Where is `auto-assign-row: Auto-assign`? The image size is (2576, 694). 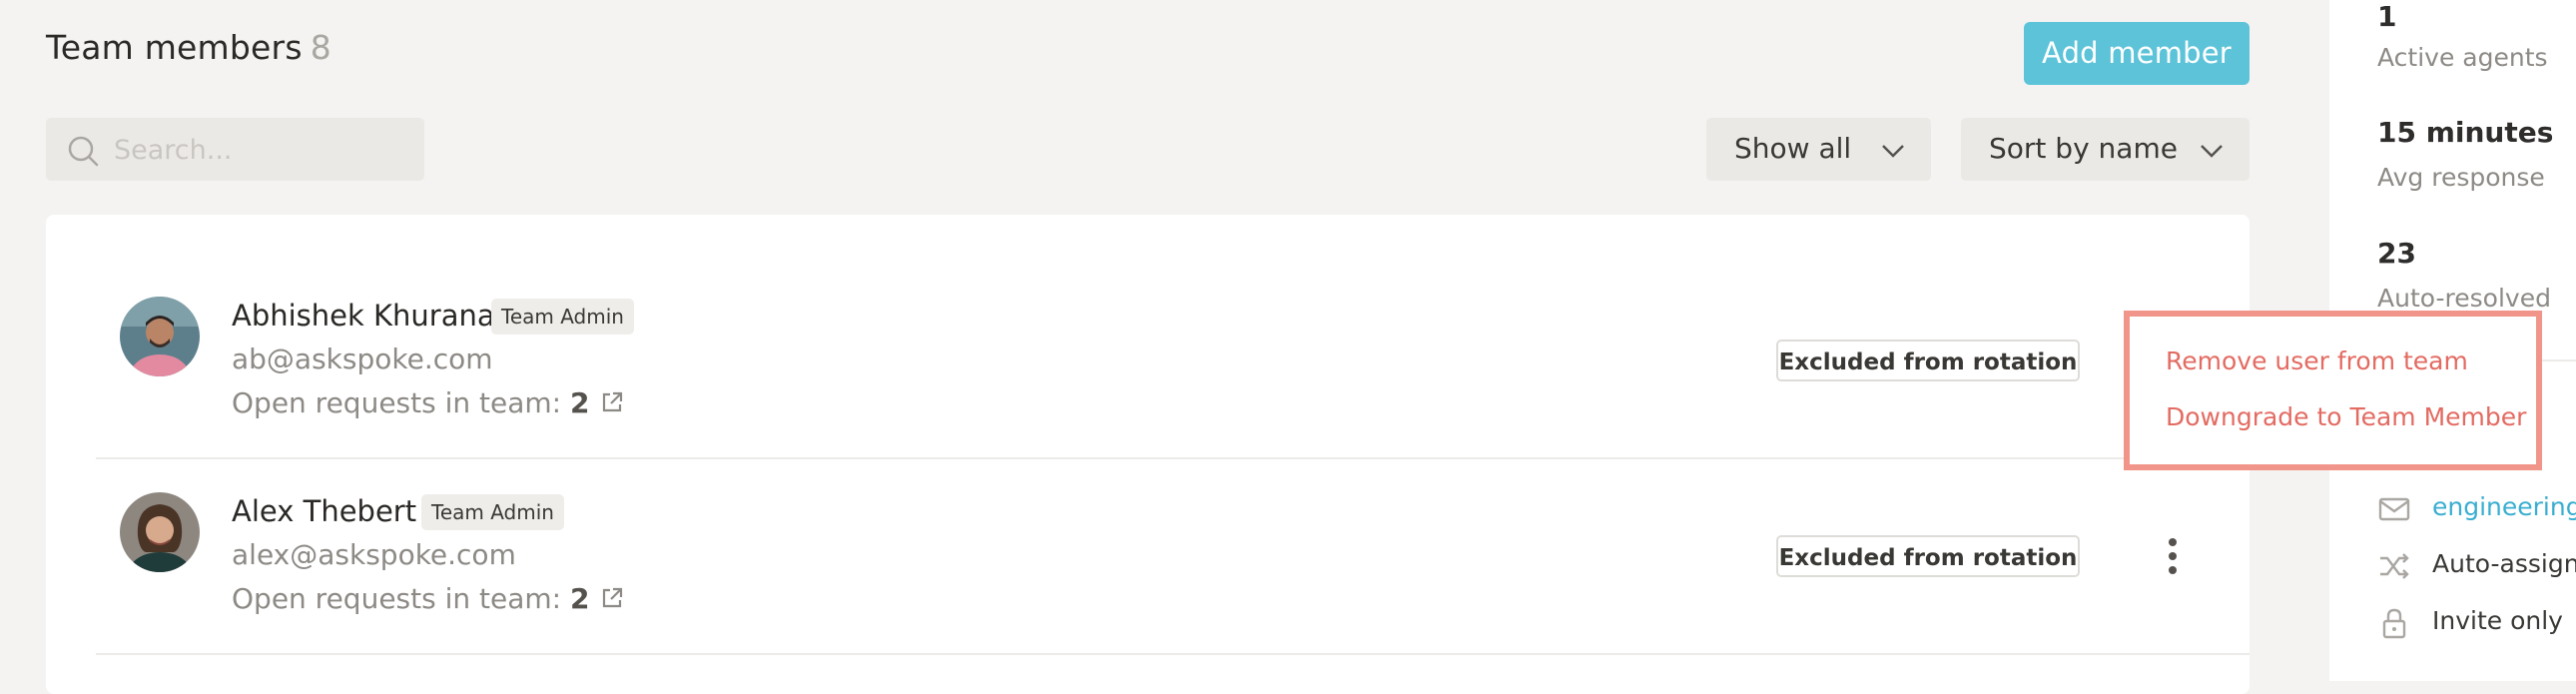 auto-assign-row: Auto-assign is located at coordinates (2476, 566).